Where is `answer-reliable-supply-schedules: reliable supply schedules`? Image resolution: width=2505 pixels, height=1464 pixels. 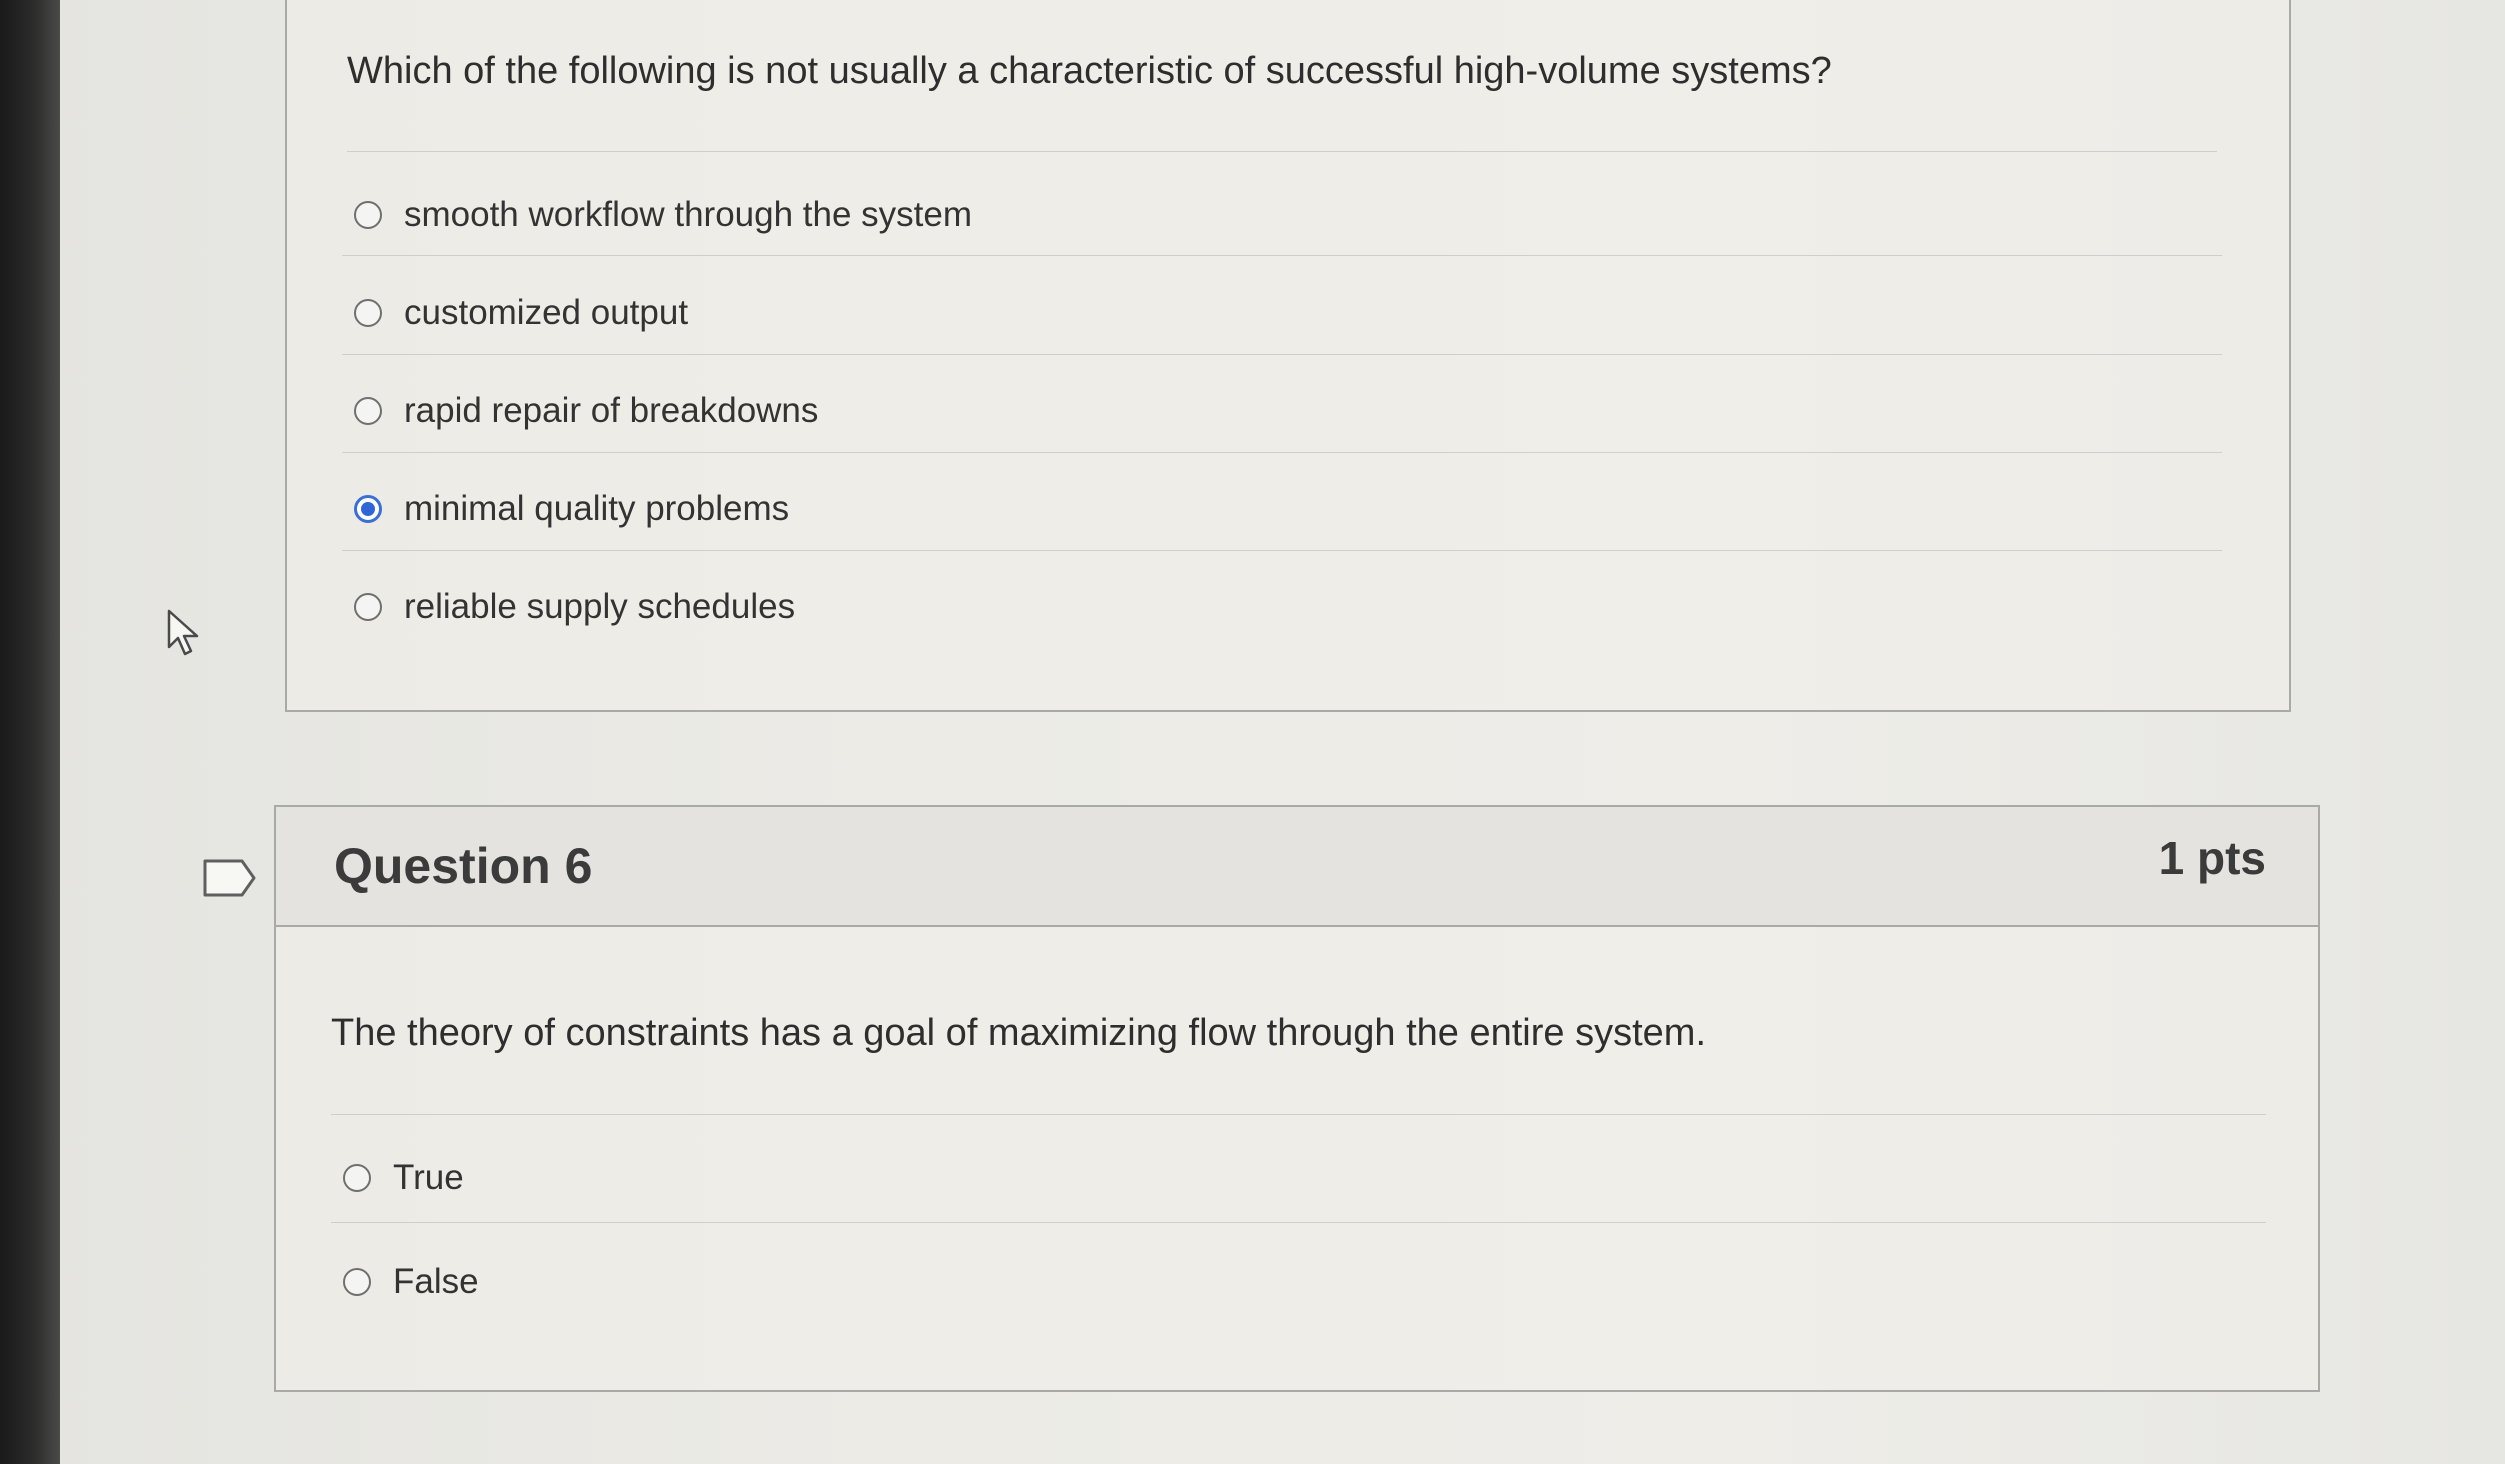 answer-reliable-supply-schedules: reliable supply schedules is located at coordinates (1282, 607).